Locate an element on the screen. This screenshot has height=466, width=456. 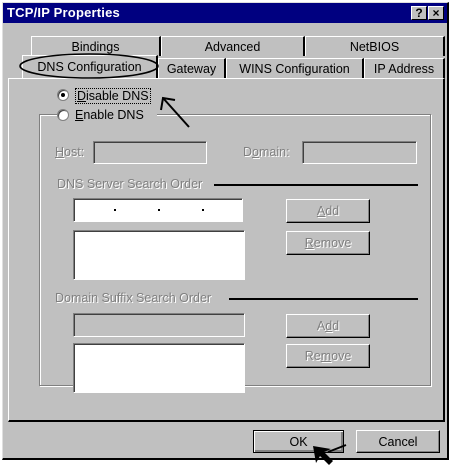
cursor-arrow-icon is located at coordinates (330, 454).